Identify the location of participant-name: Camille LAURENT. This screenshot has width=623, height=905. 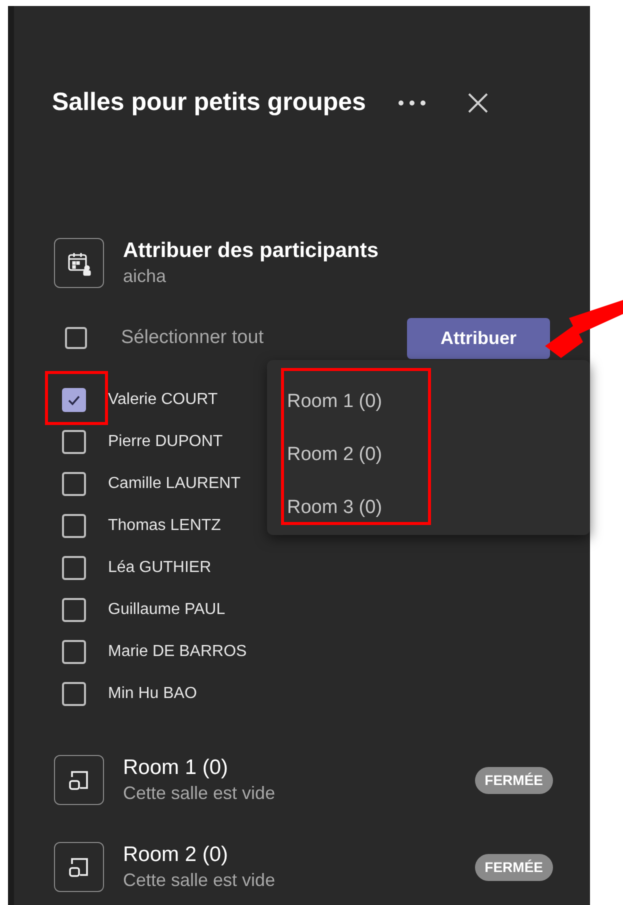
(174, 484).